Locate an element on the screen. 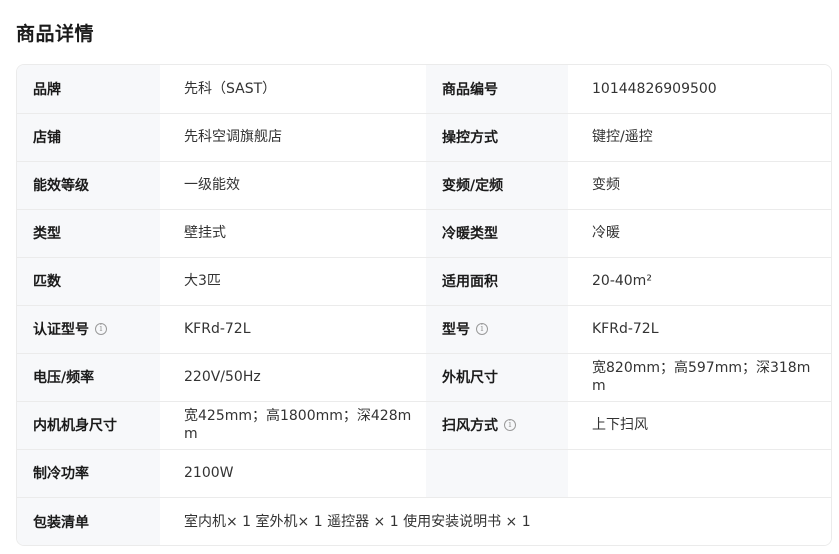 The height and width of the screenshot is (554, 839). spec-label: 包装清单 is located at coordinates (88, 521).